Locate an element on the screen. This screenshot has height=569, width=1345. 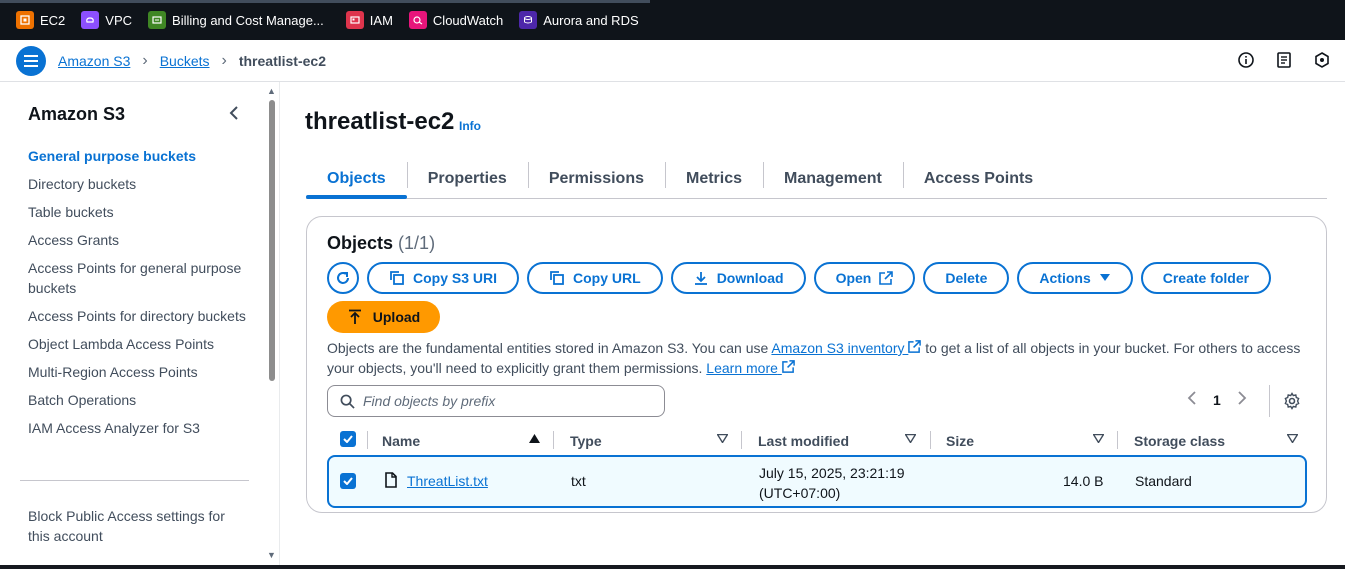
tab-properties: Properties is located at coordinates (467, 179).